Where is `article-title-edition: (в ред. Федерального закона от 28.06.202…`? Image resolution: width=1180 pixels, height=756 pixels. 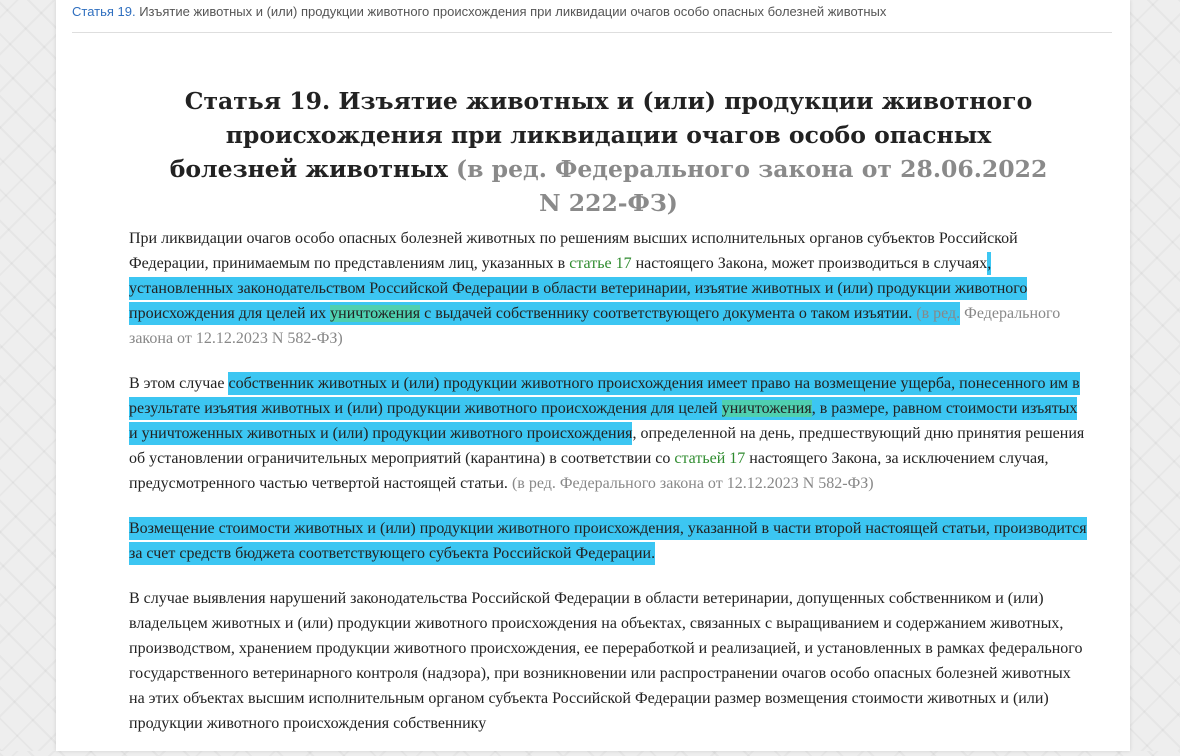
article-title-edition: (в ред. Федерального закона от 28.06.202… is located at coordinates (752, 186).